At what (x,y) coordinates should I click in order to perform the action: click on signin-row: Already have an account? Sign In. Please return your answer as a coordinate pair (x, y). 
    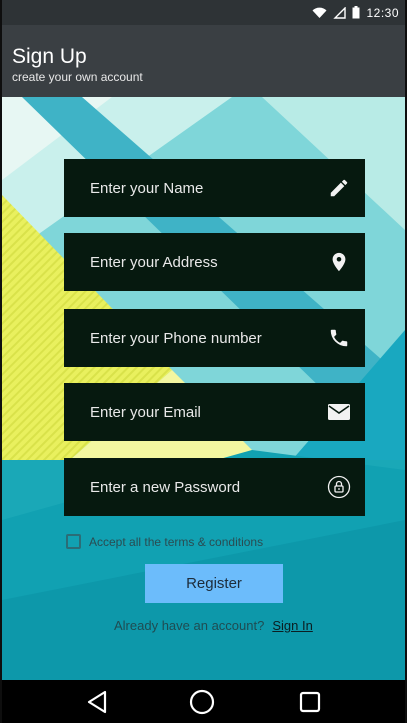
    Looking at the image, I should click on (213, 625).